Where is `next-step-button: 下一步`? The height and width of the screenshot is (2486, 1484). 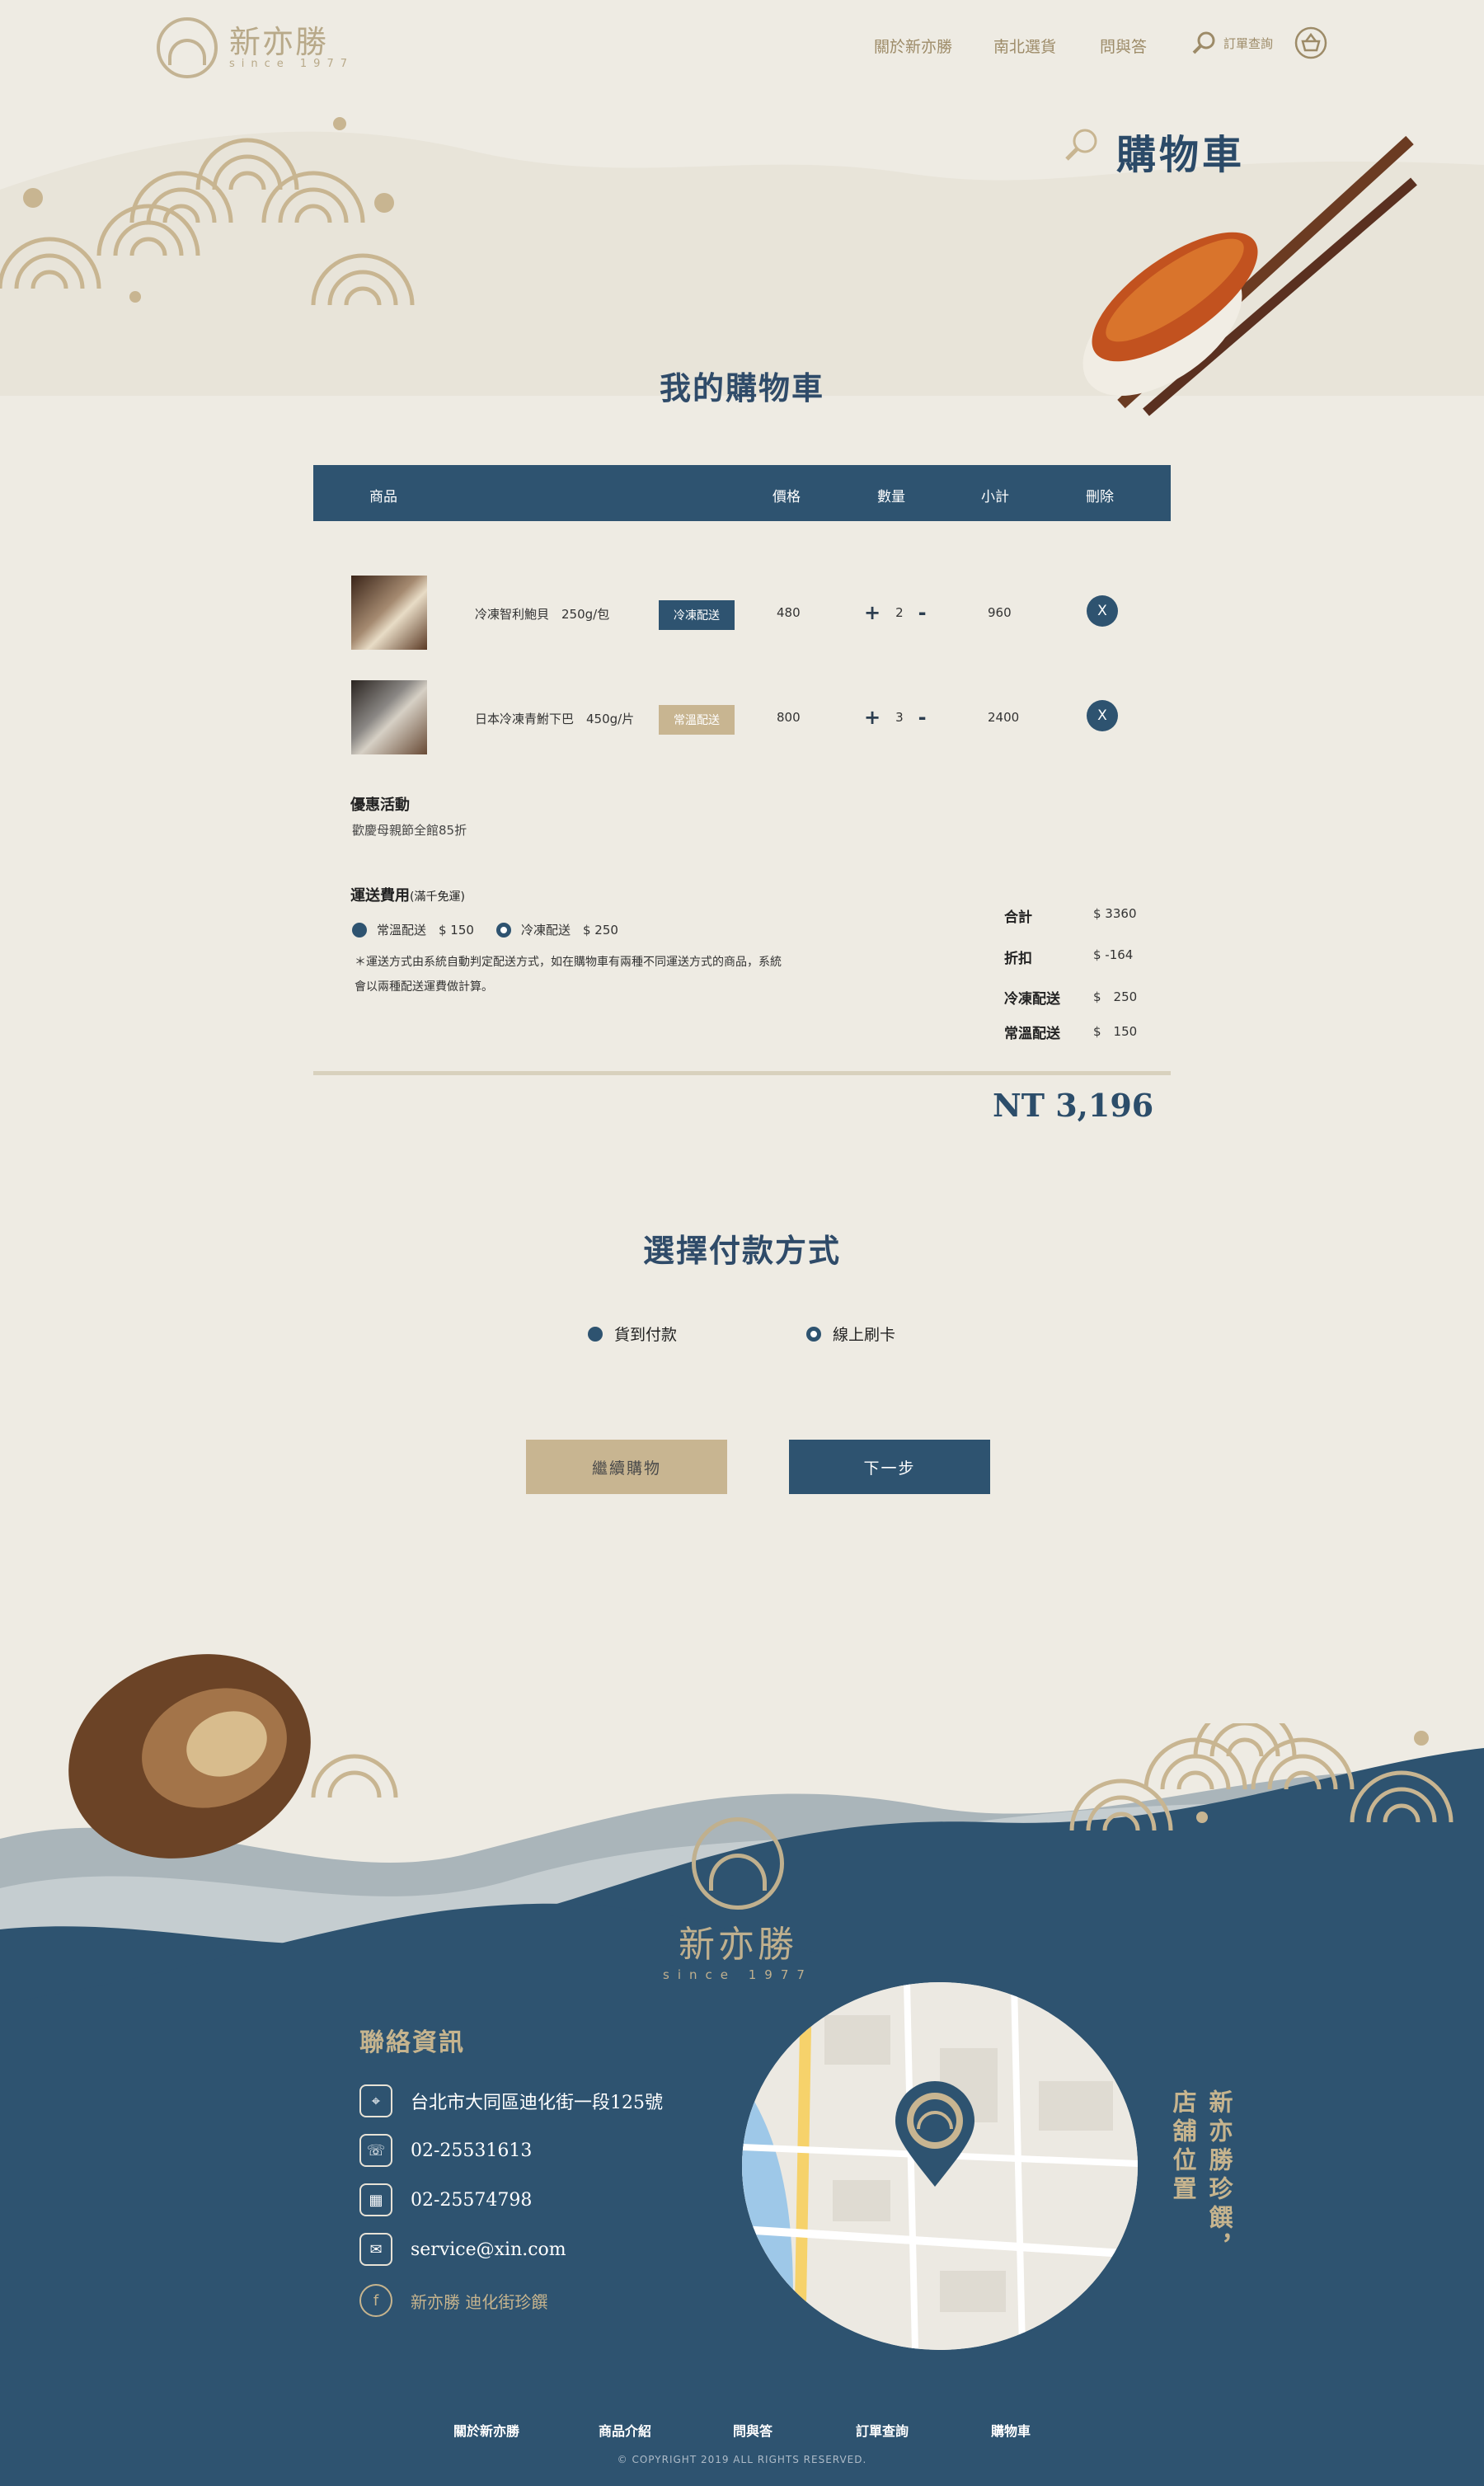 next-step-button: 下一步 is located at coordinates (889, 1467).